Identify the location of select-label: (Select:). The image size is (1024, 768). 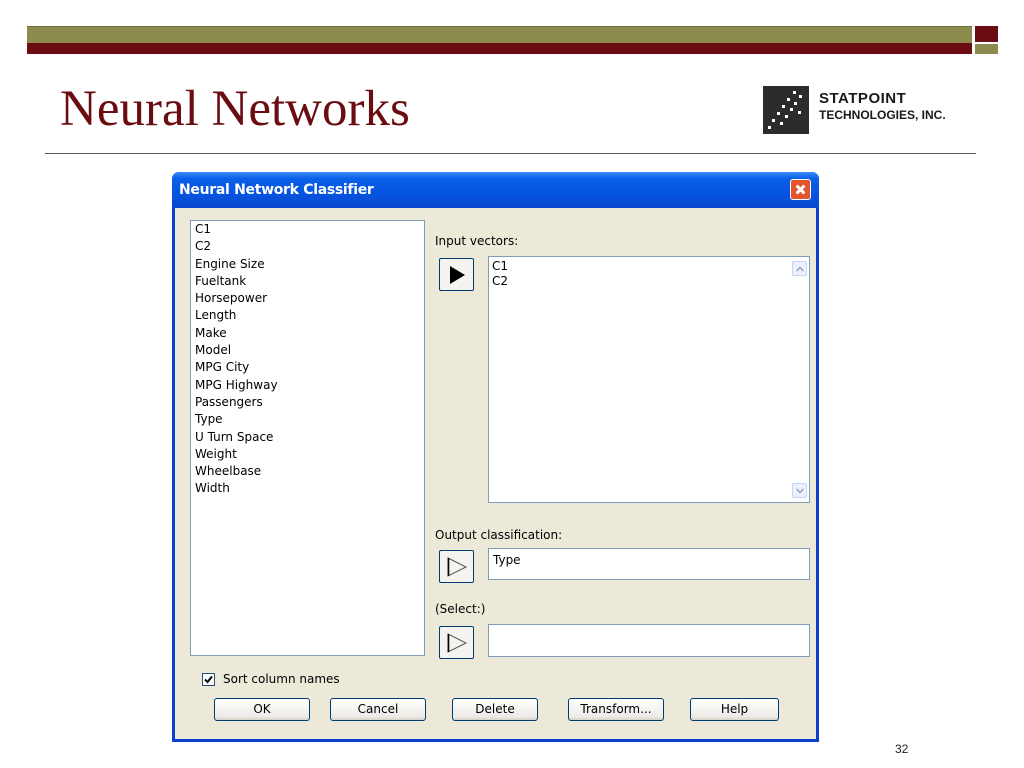
(460, 609).